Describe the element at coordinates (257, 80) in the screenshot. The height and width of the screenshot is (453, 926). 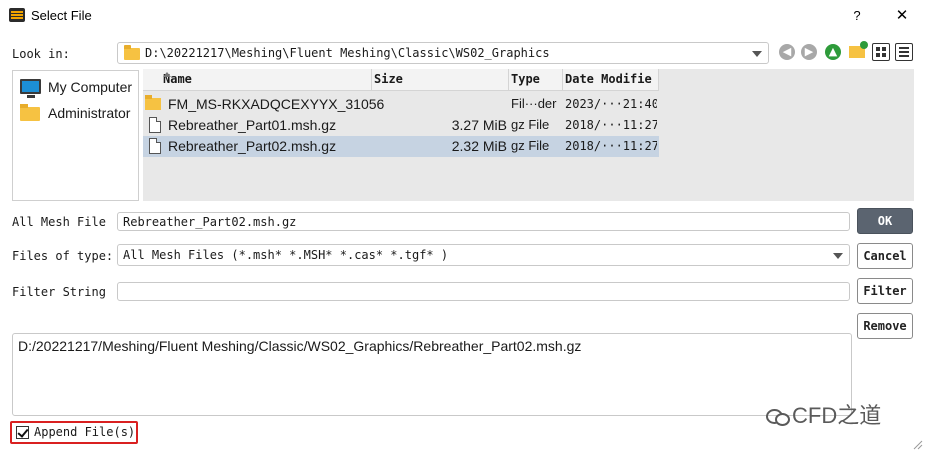
I see `column-header-name: Name` at that location.